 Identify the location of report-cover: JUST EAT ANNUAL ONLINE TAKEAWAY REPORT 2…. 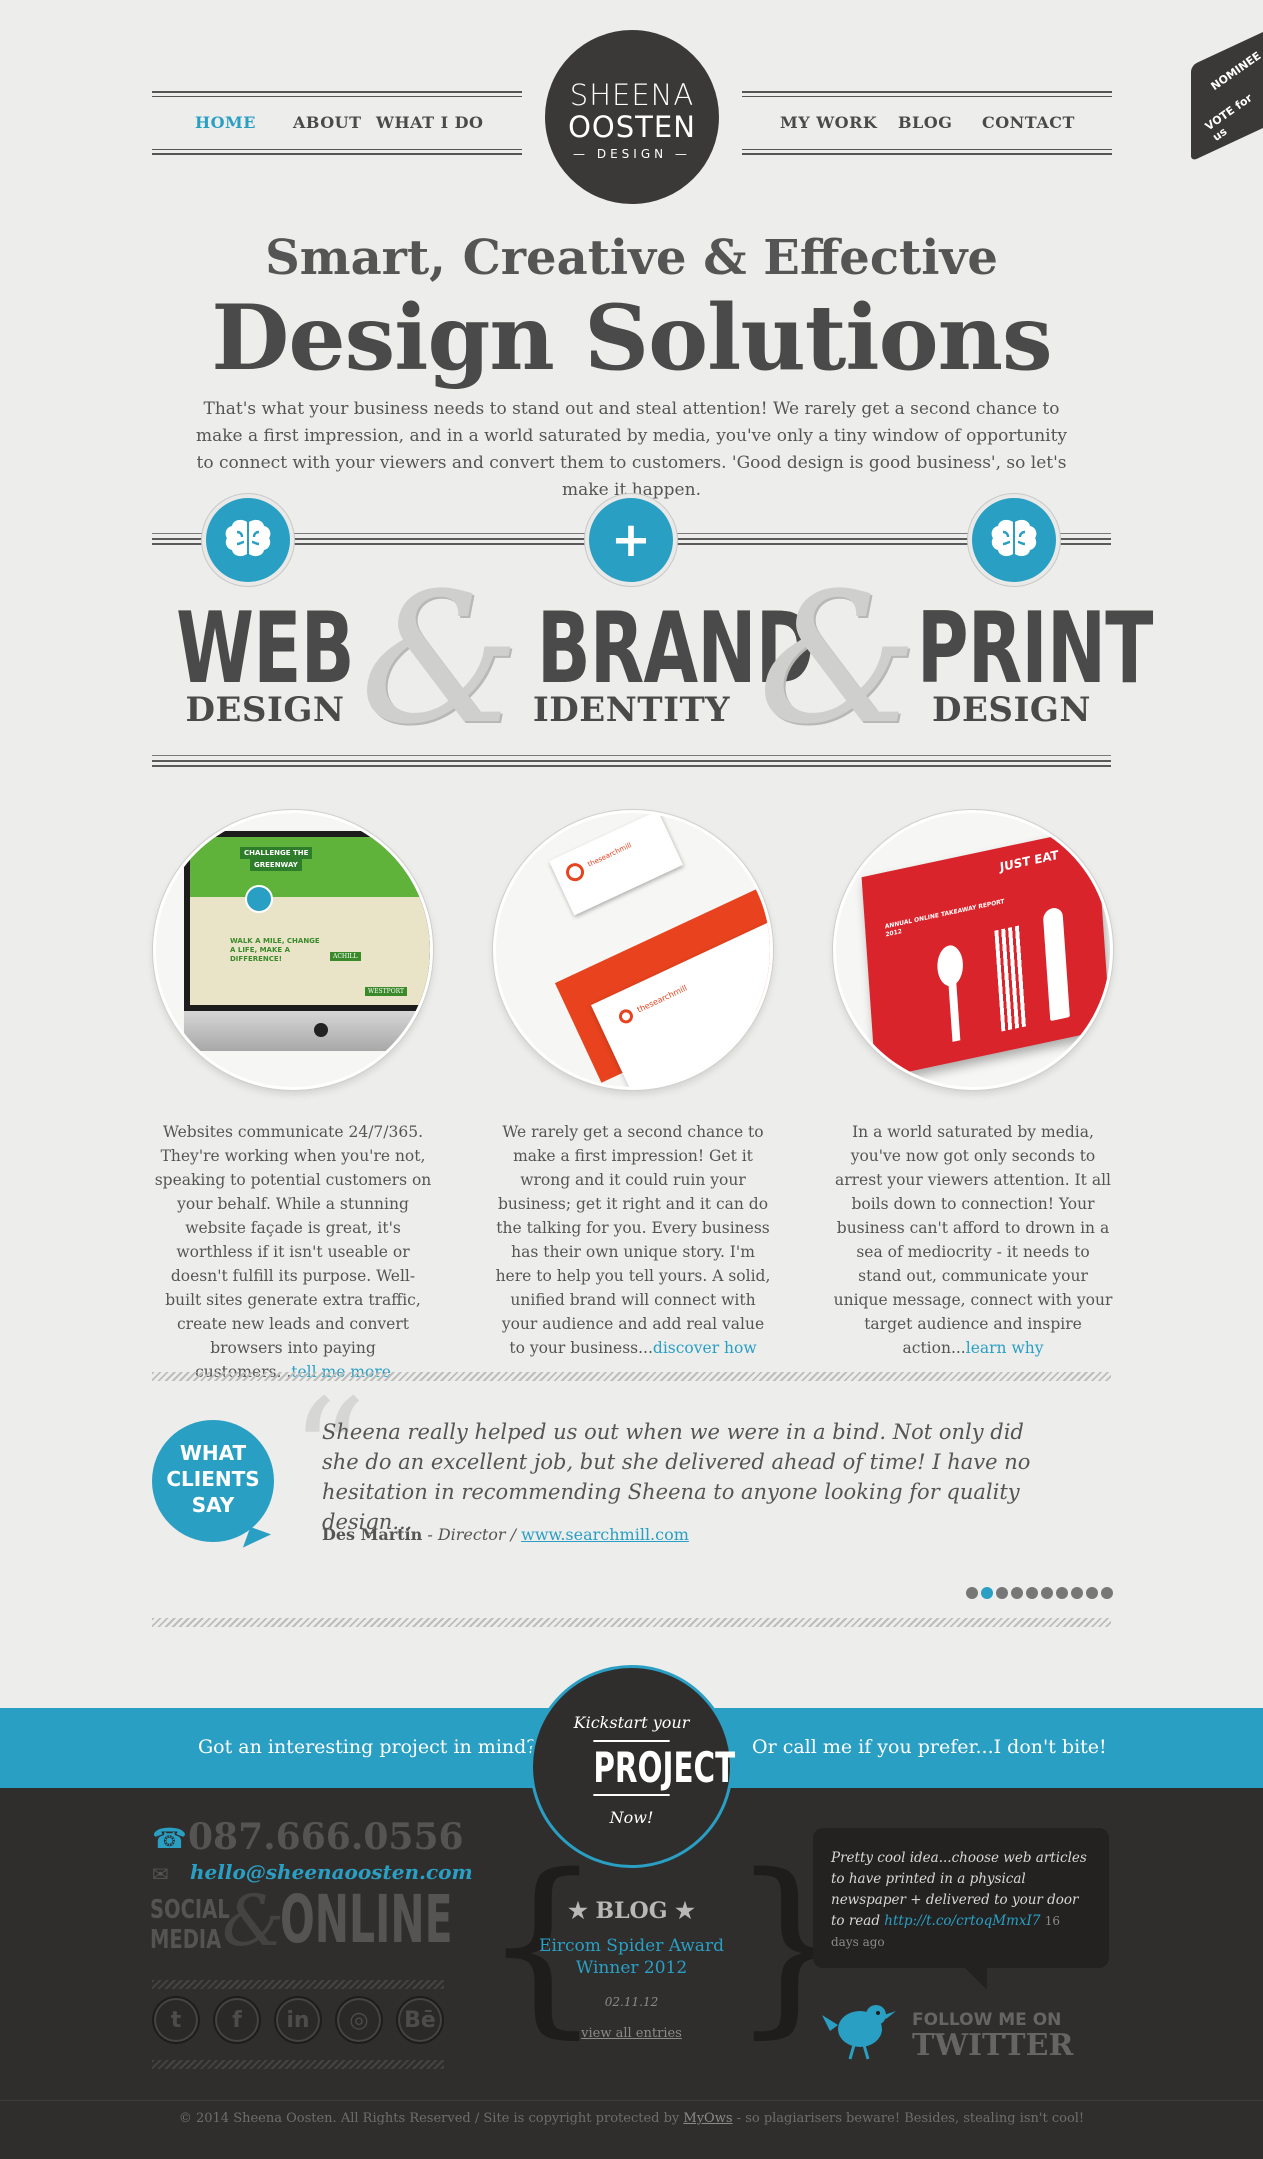
(985, 953).